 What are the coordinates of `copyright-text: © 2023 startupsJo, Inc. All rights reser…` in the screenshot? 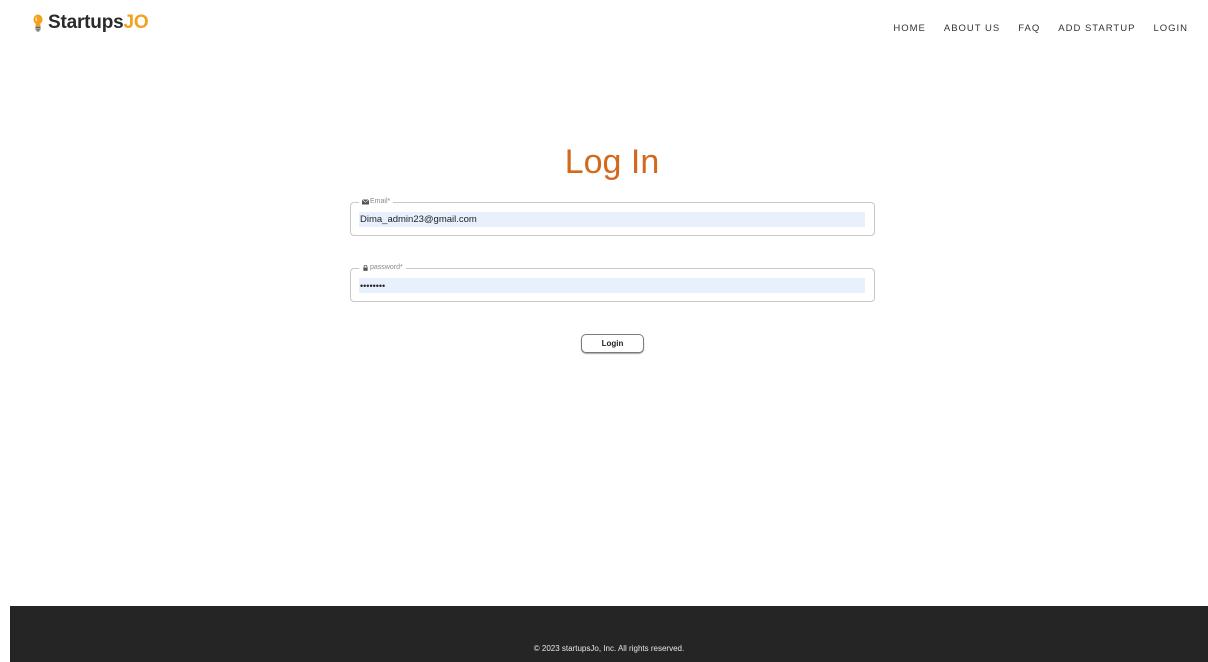 It's located at (609, 648).